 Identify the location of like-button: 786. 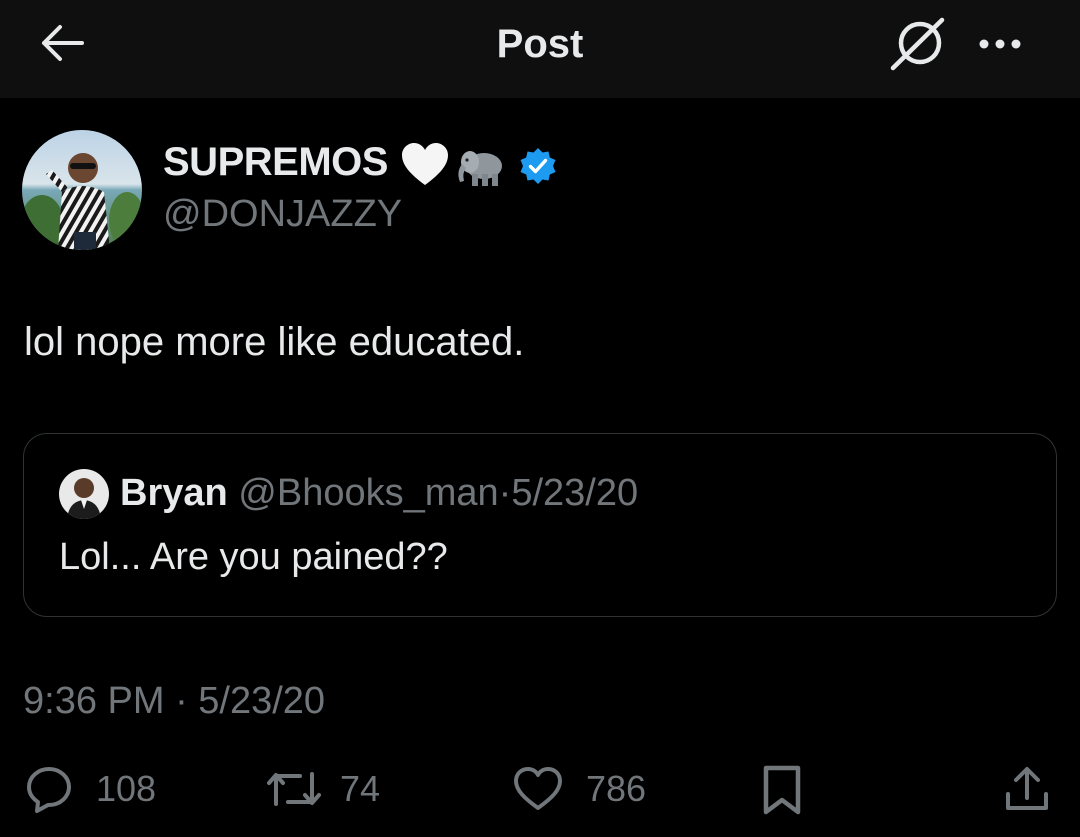
(587, 789).